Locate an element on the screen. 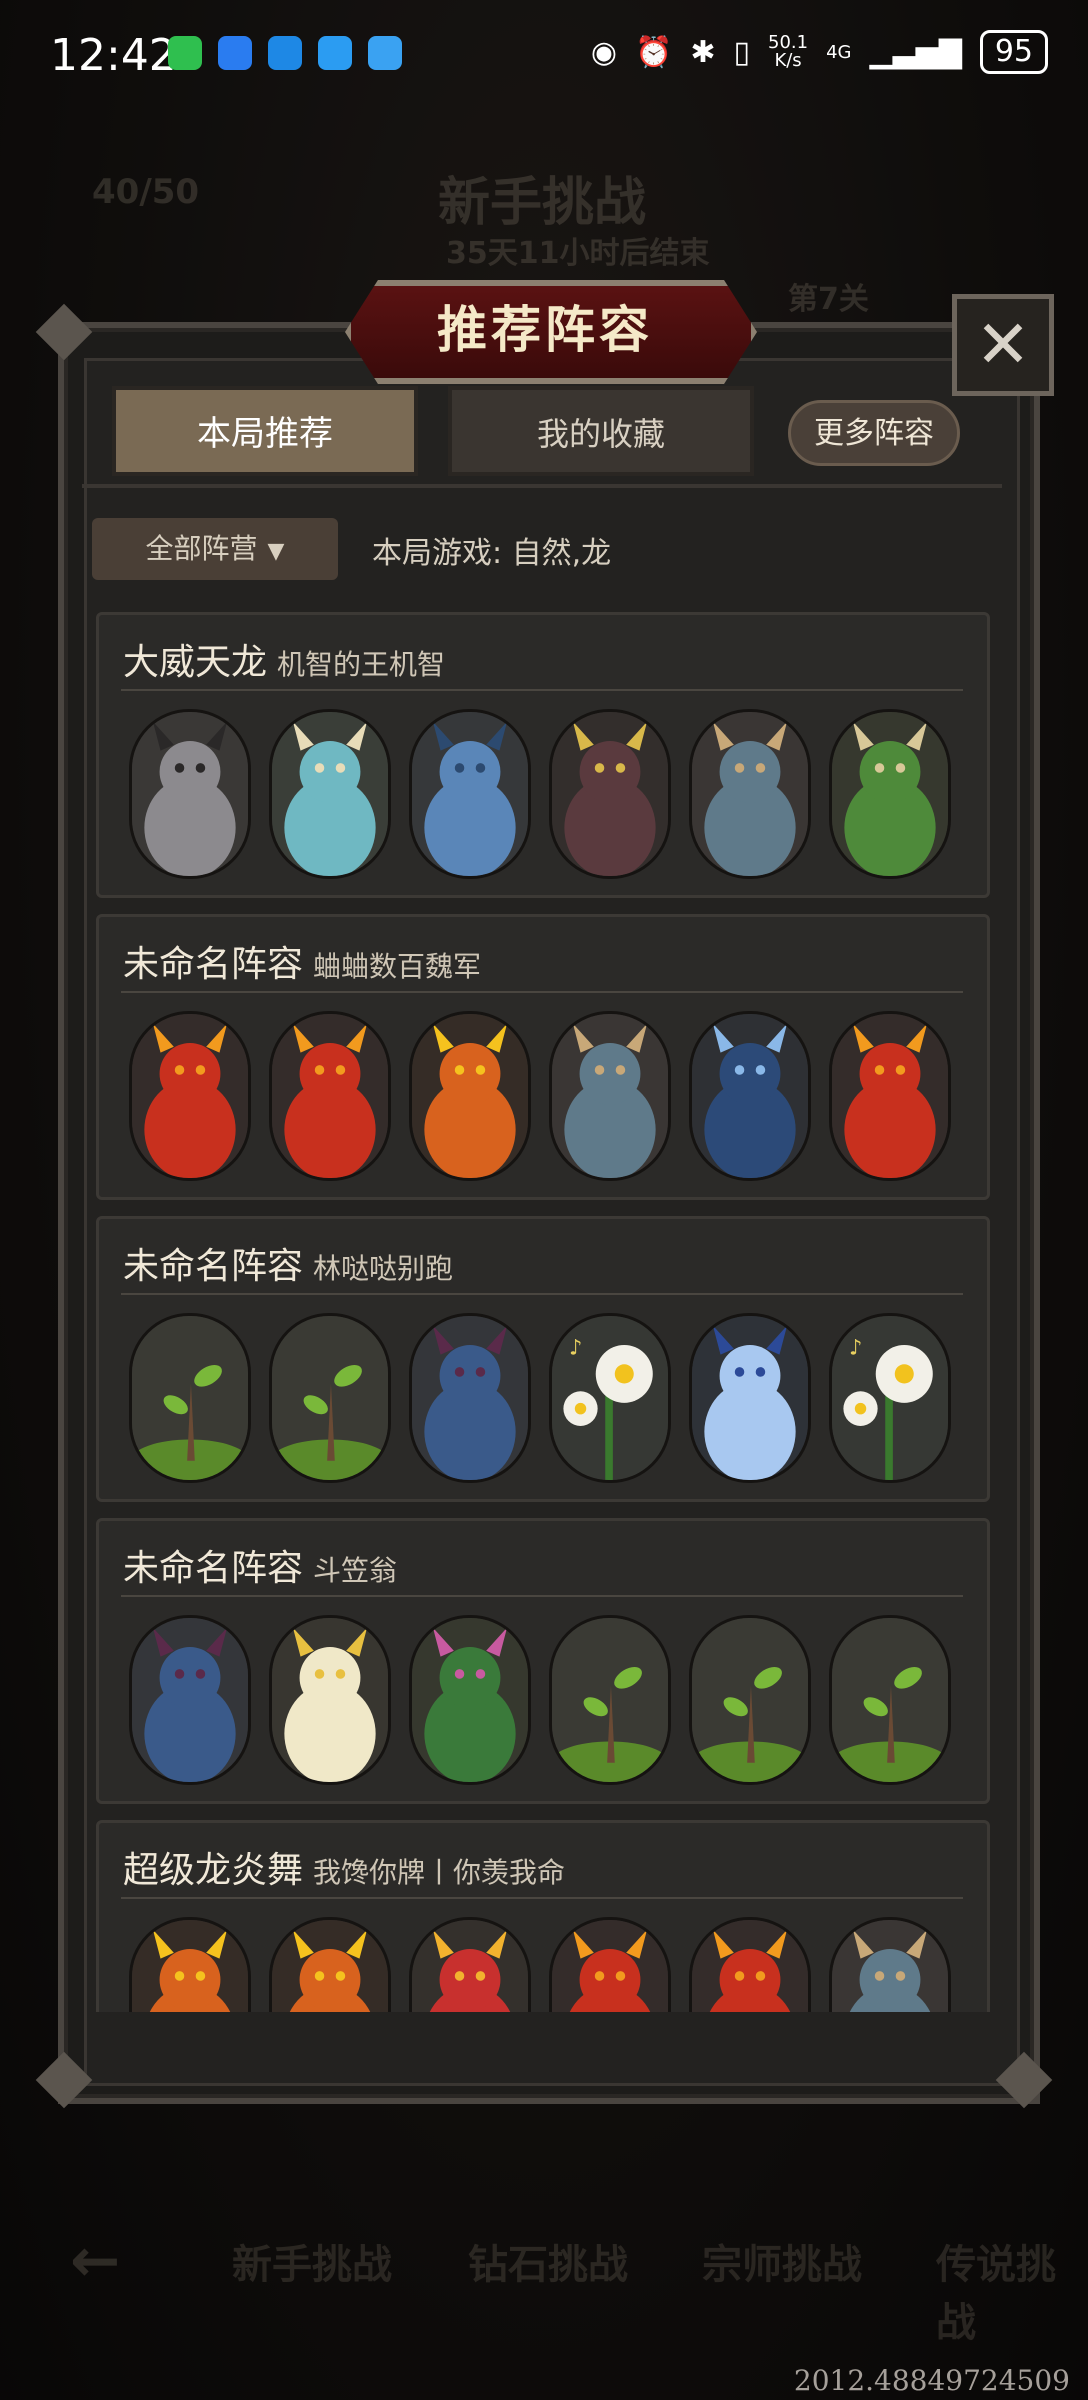  vibrate-icon: ▯ is located at coordinates (742, 52).